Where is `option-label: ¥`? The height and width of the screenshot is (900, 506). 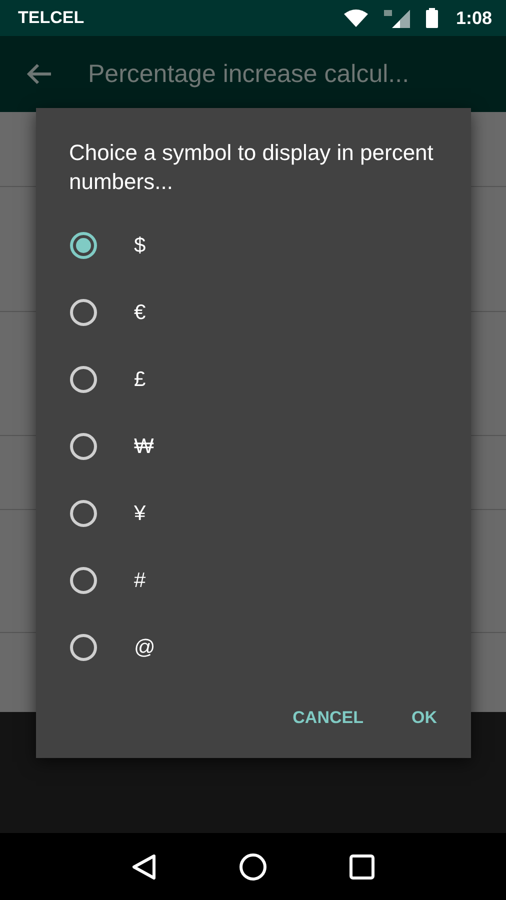 option-label: ¥ is located at coordinates (140, 514).